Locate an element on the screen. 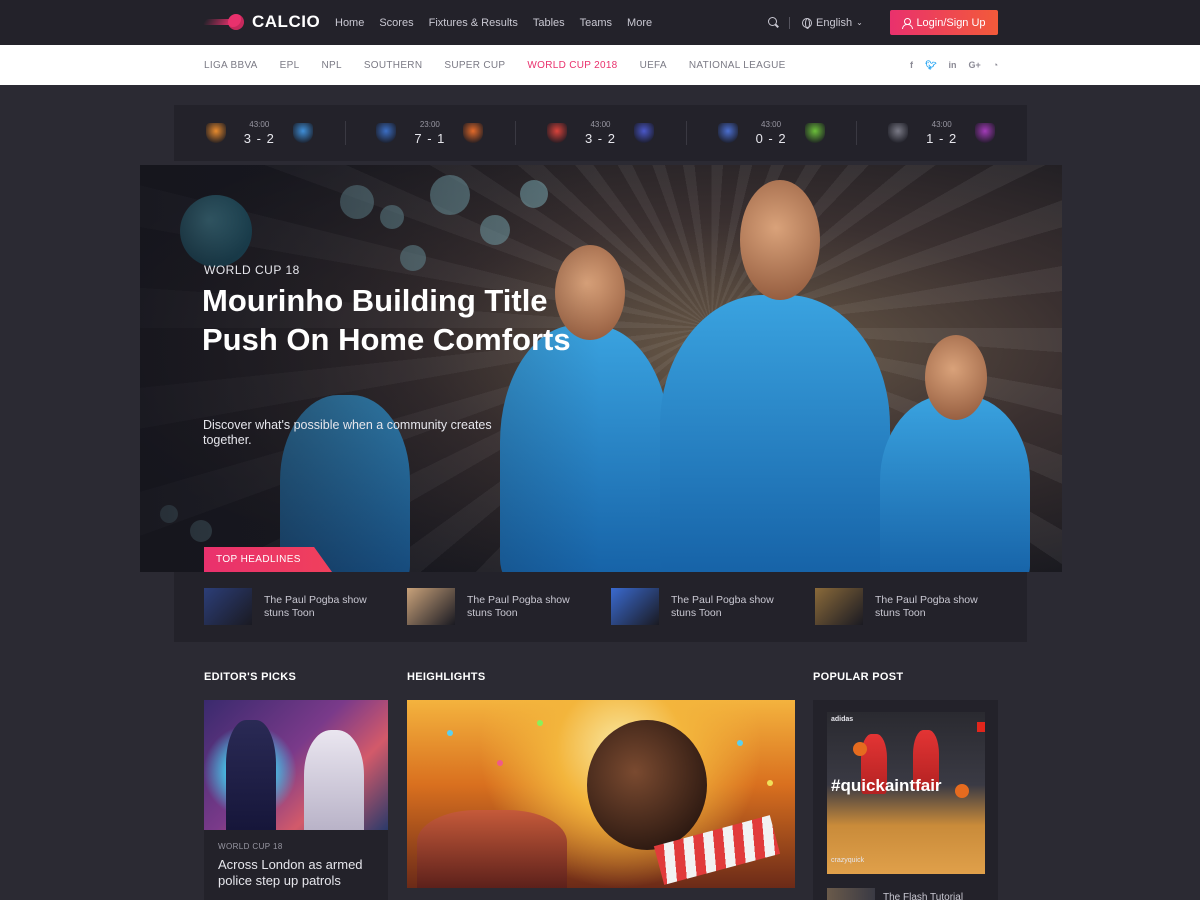 This screenshot has width=1200, height=900. twitter-icon: 🐦︎ is located at coordinates (930, 65).